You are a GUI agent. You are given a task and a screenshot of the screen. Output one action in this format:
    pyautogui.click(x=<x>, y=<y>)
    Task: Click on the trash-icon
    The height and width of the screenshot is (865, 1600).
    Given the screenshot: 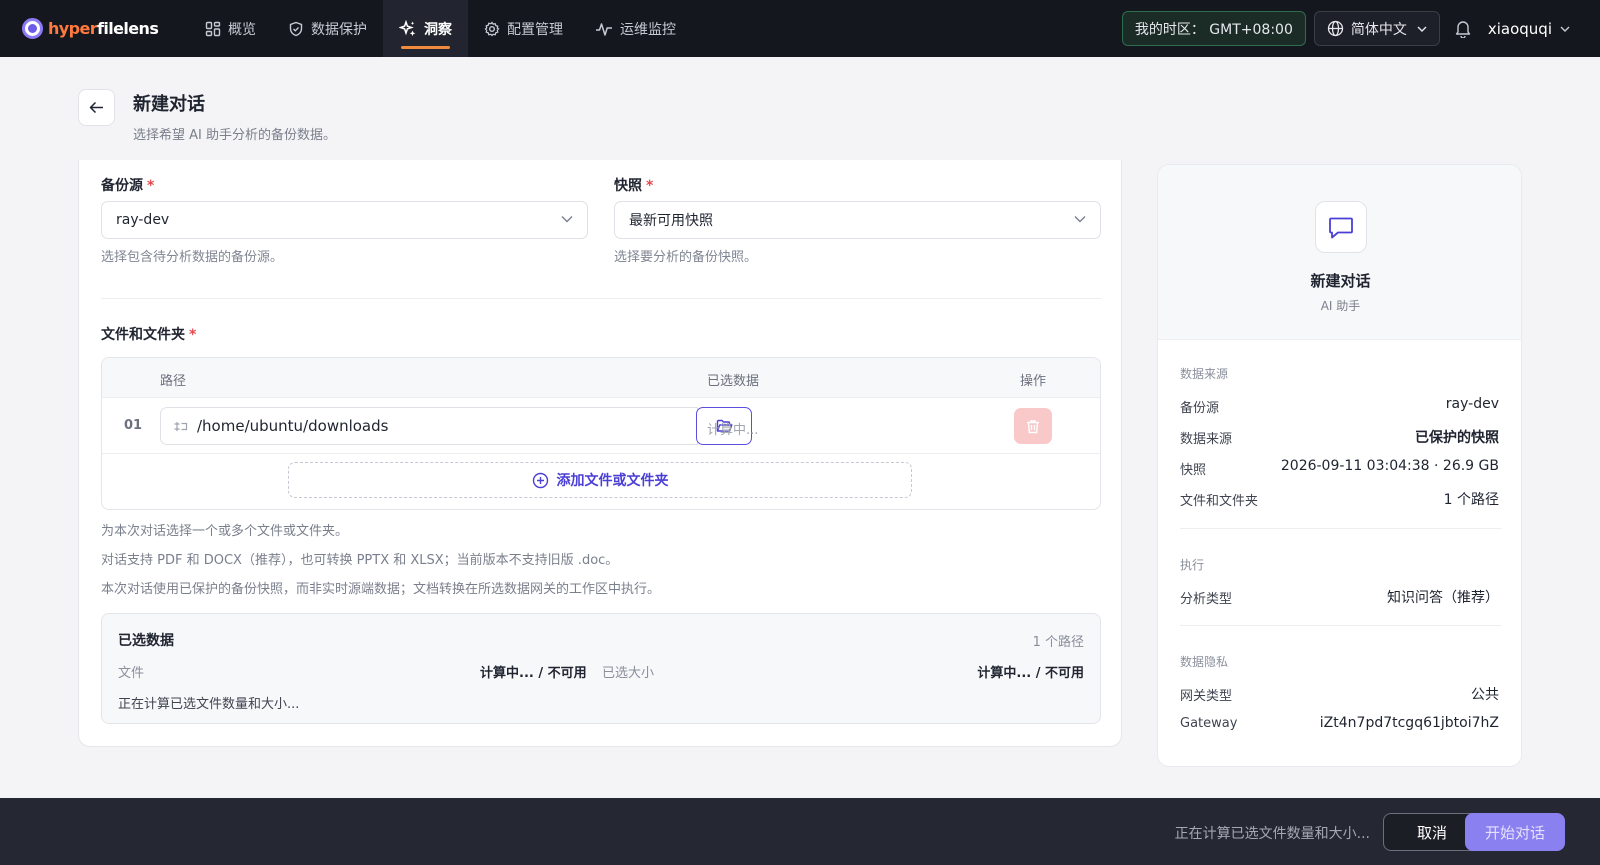 What is the action you would take?
    pyautogui.click(x=1033, y=426)
    